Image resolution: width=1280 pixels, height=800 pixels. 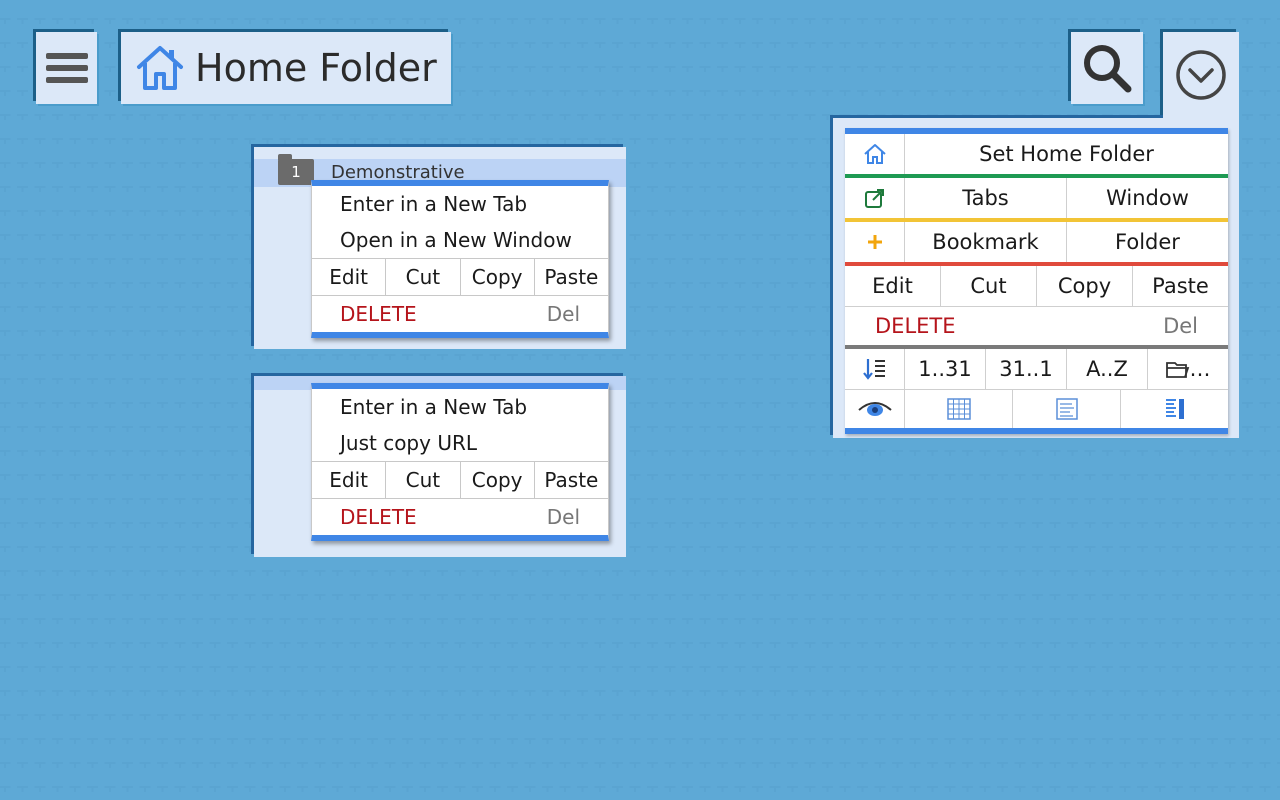 I want to click on menu-button, so click(x=66, y=68).